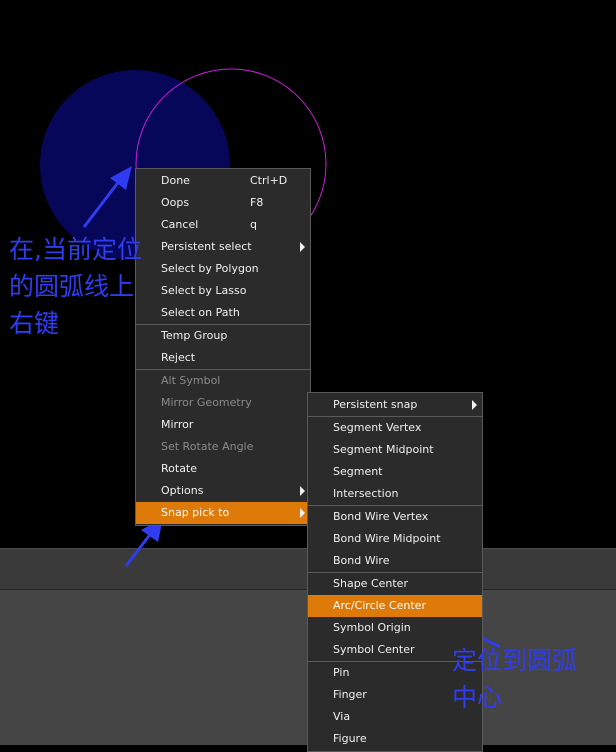 The width and height of the screenshot is (616, 752). Describe the element at coordinates (207, 446) in the screenshot. I see `menu-item-label: Set Rotate Angle` at that location.